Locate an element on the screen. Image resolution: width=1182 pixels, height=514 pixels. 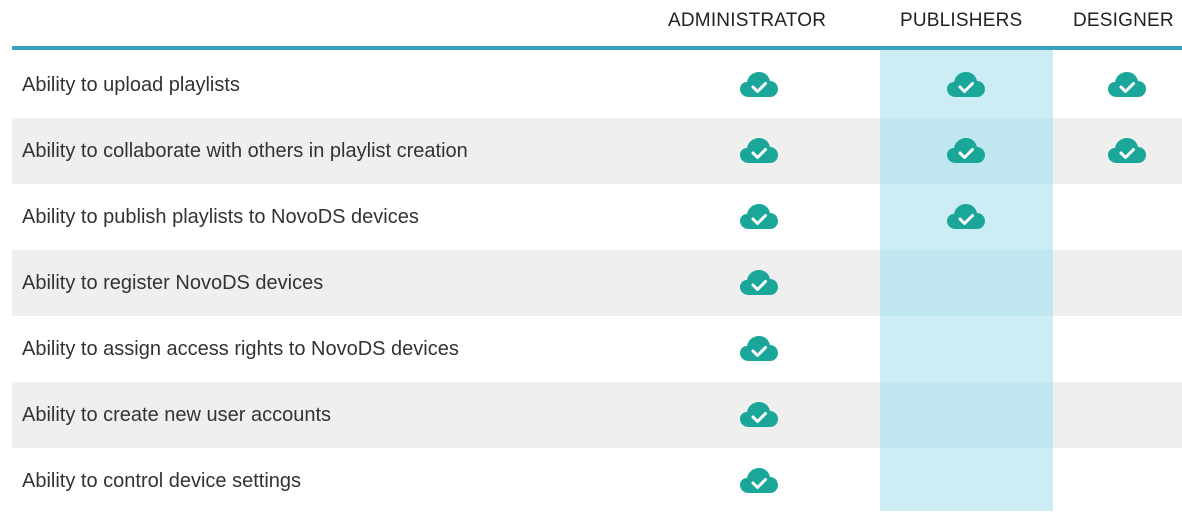
row-label: Ability to upload playlists is located at coordinates (131, 85).